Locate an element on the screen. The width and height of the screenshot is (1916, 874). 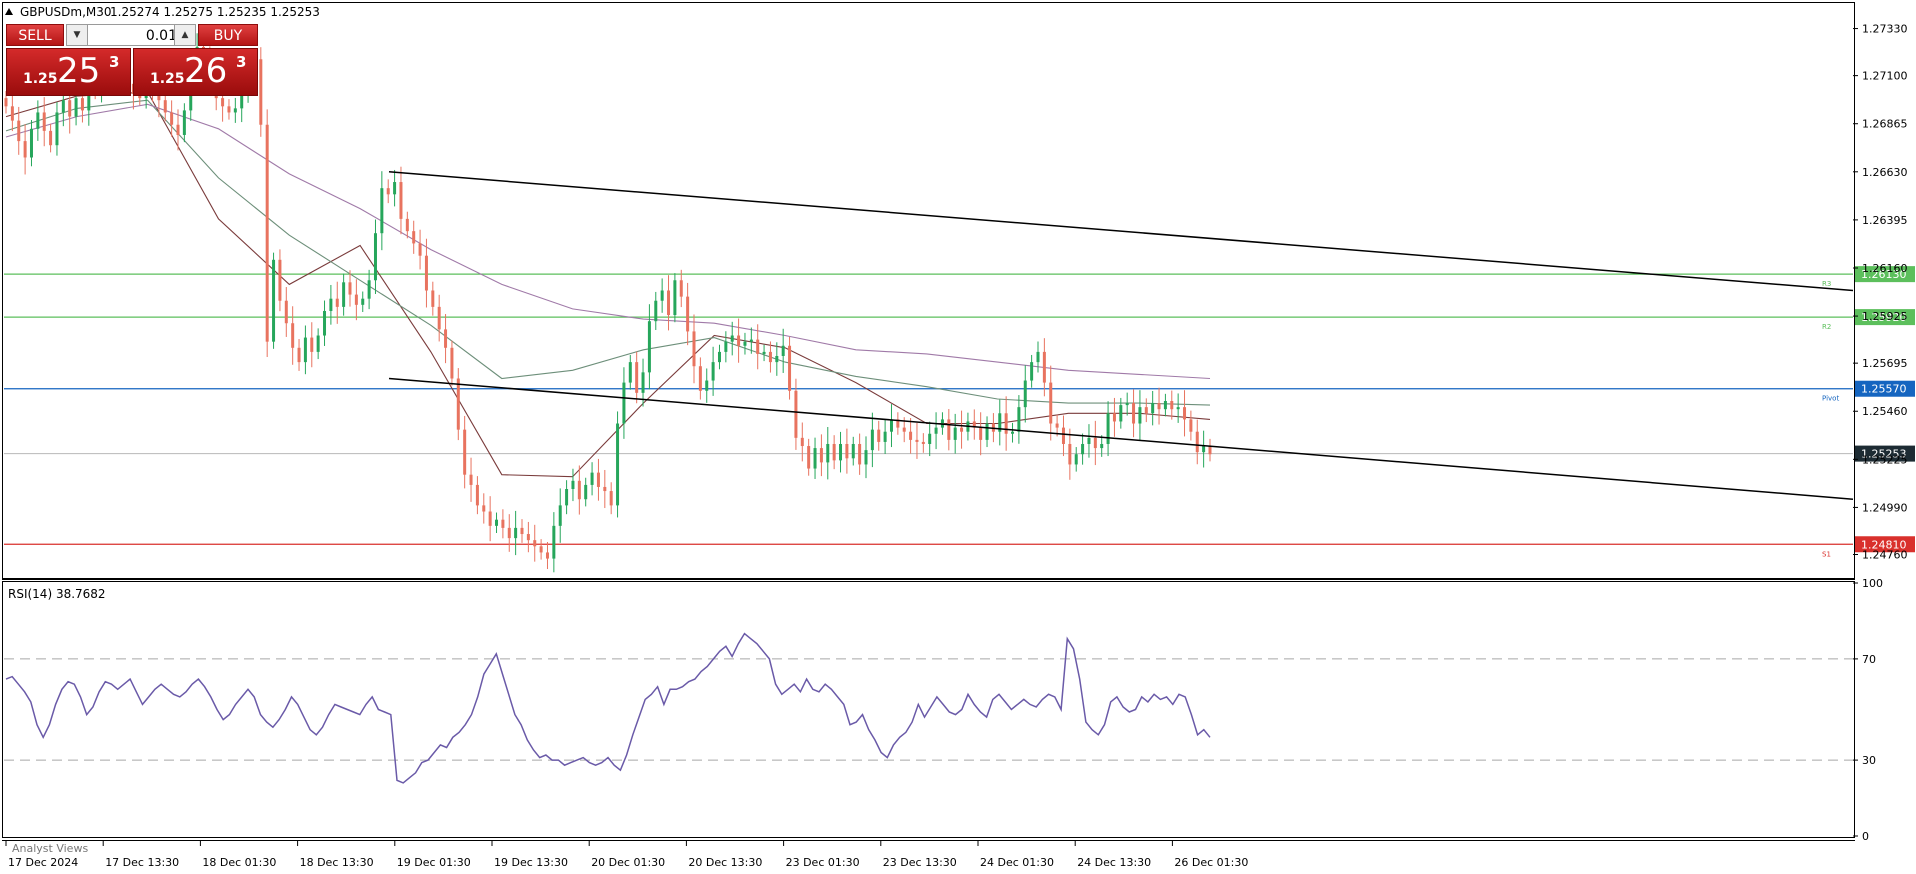
buy-price-box: 1.25 26 3 is located at coordinates (195, 72).